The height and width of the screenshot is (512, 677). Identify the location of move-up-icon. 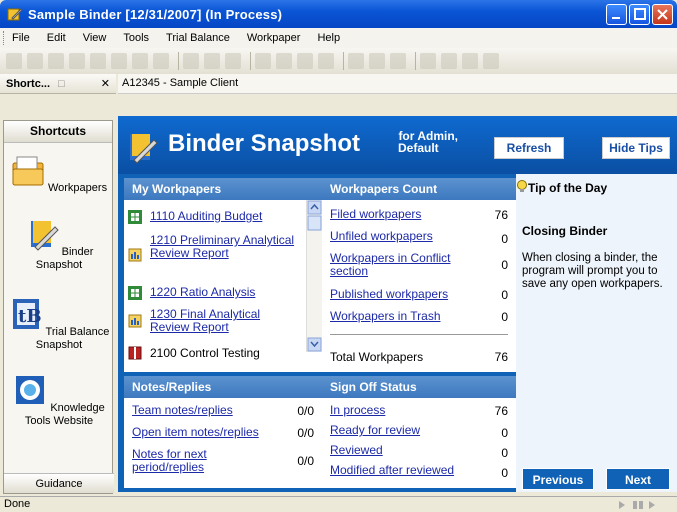
(356, 61).